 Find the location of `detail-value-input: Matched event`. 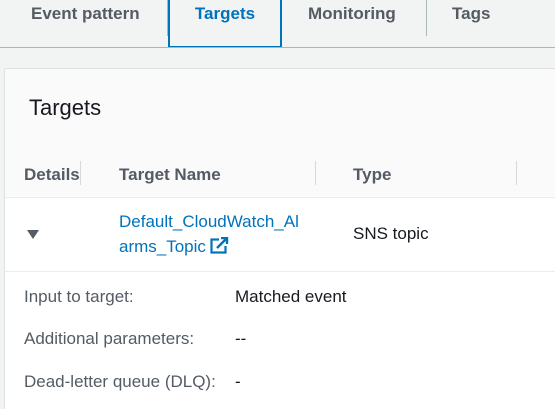

detail-value-input: Matched event is located at coordinates (291, 296).